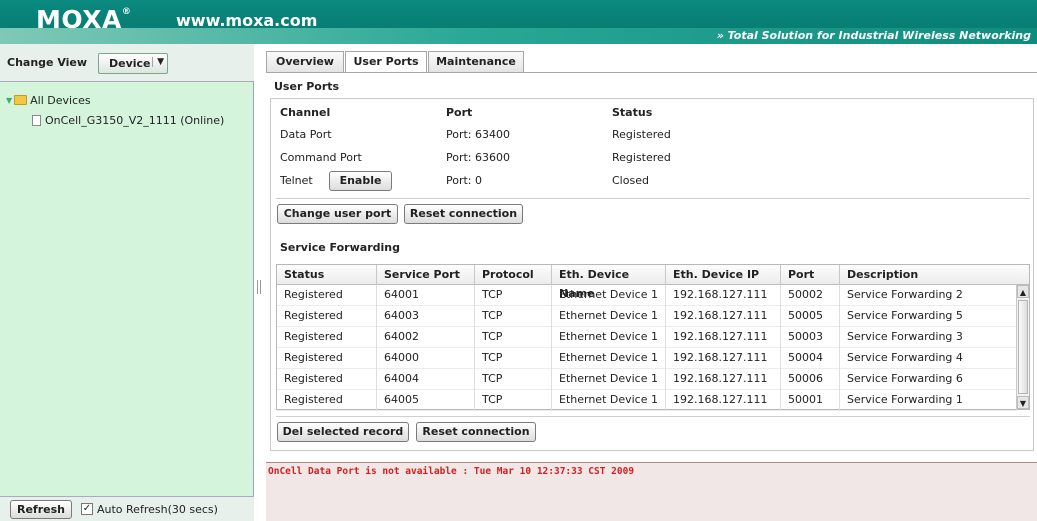 The image size is (1037, 521). What do you see at coordinates (307, 86) in the screenshot?
I see `user-ports-title: User Ports` at bounding box center [307, 86].